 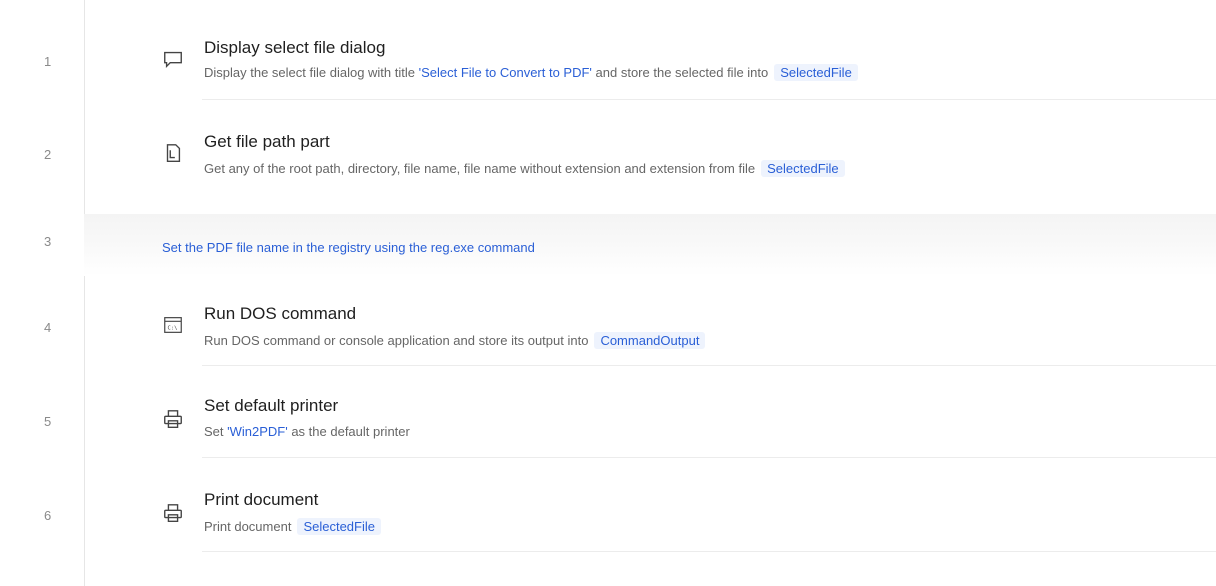 What do you see at coordinates (267, 141) in the screenshot?
I see `action-title: Get file path part` at bounding box center [267, 141].